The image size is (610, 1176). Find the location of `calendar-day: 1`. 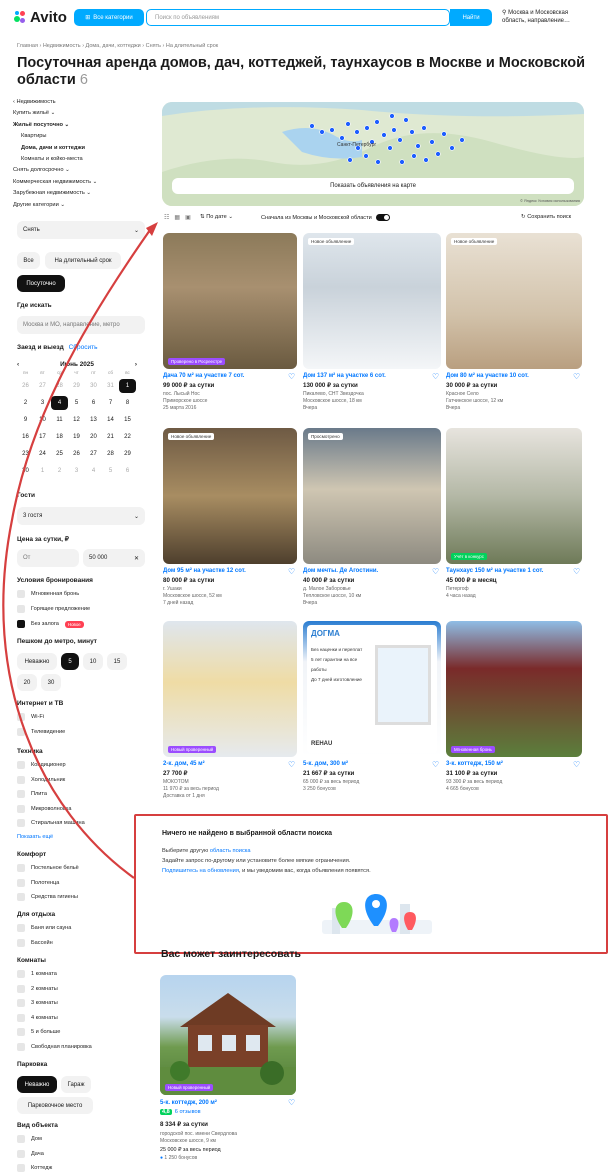

calendar-day: 1 is located at coordinates (127, 385).